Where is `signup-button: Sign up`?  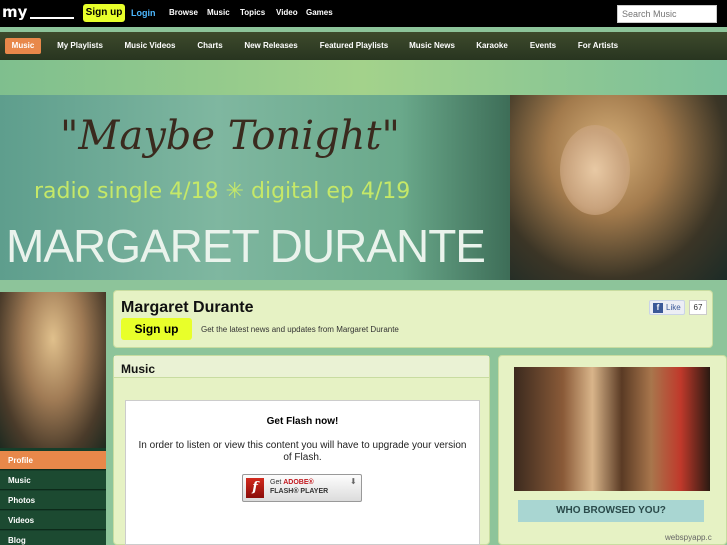
signup-button: Sign up is located at coordinates (156, 329).